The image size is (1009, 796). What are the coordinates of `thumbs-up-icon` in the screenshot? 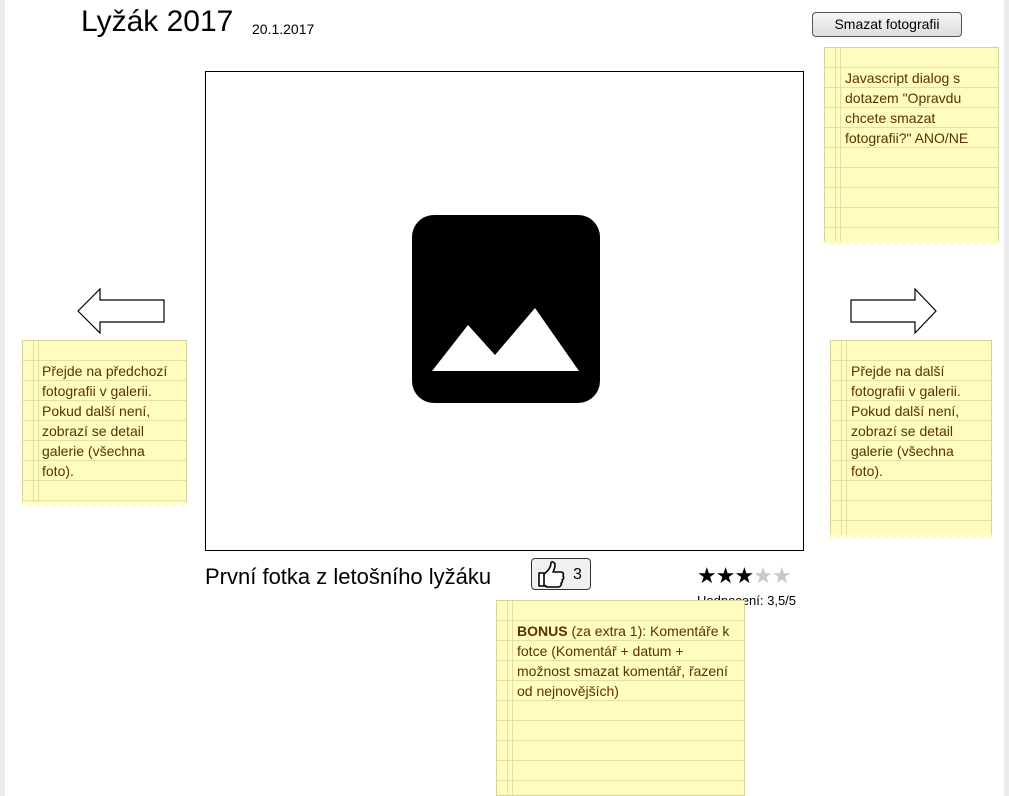 It's located at (551, 574).